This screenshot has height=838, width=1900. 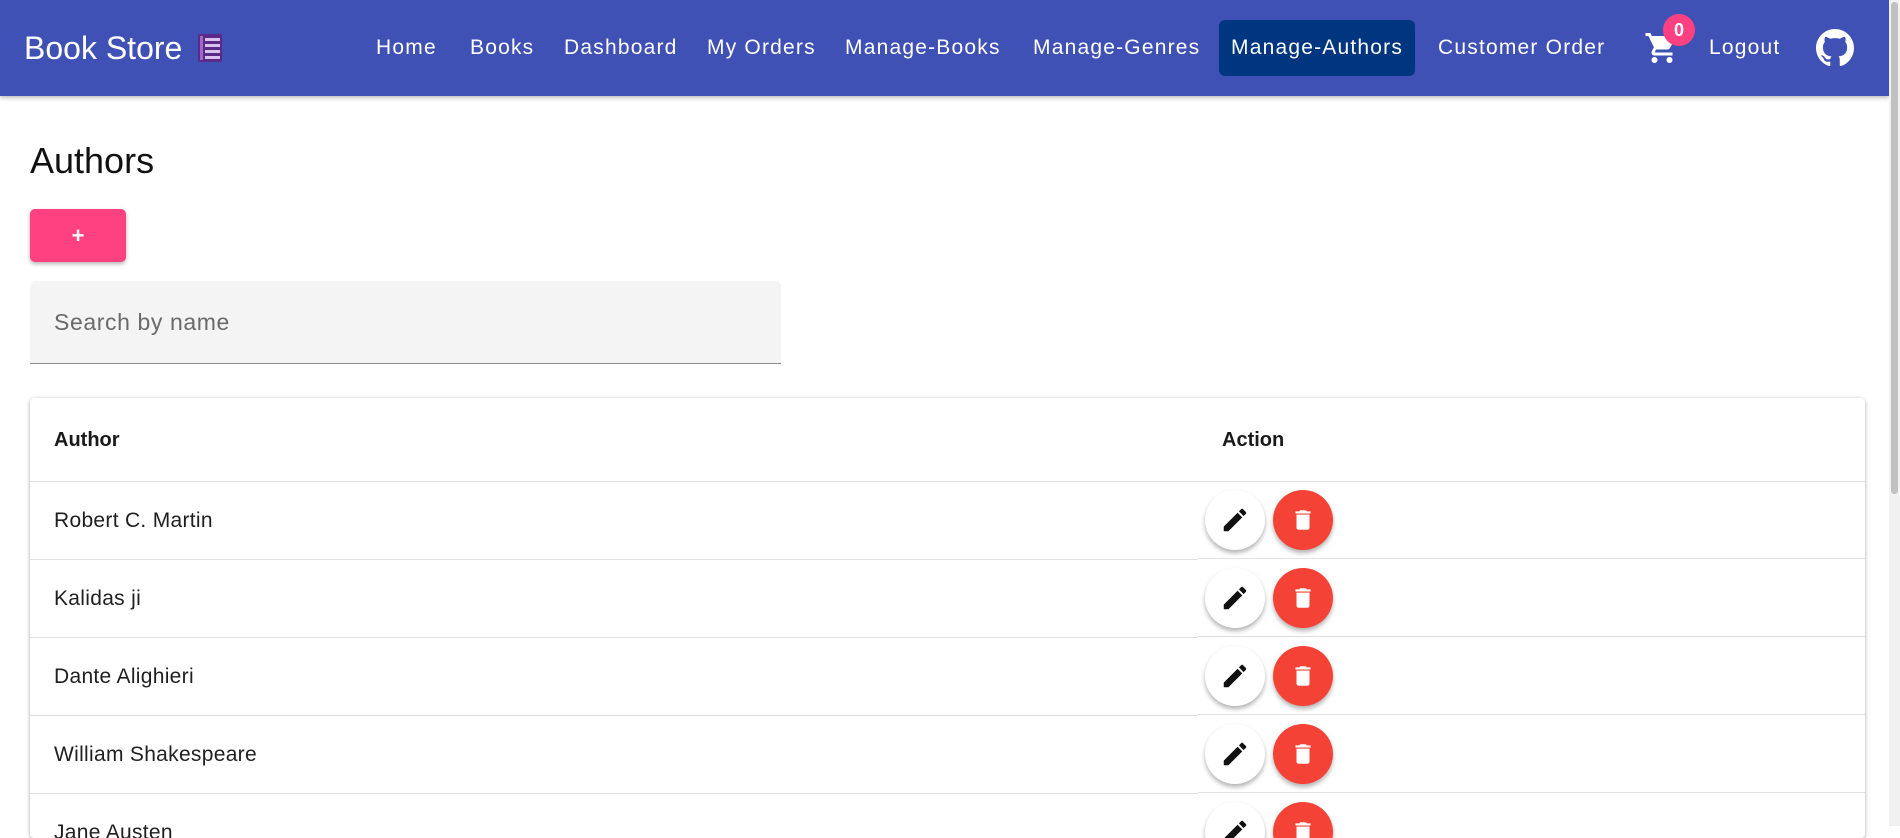 What do you see at coordinates (87, 439) in the screenshot?
I see `column-header-author: Author` at bounding box center [87, 439].